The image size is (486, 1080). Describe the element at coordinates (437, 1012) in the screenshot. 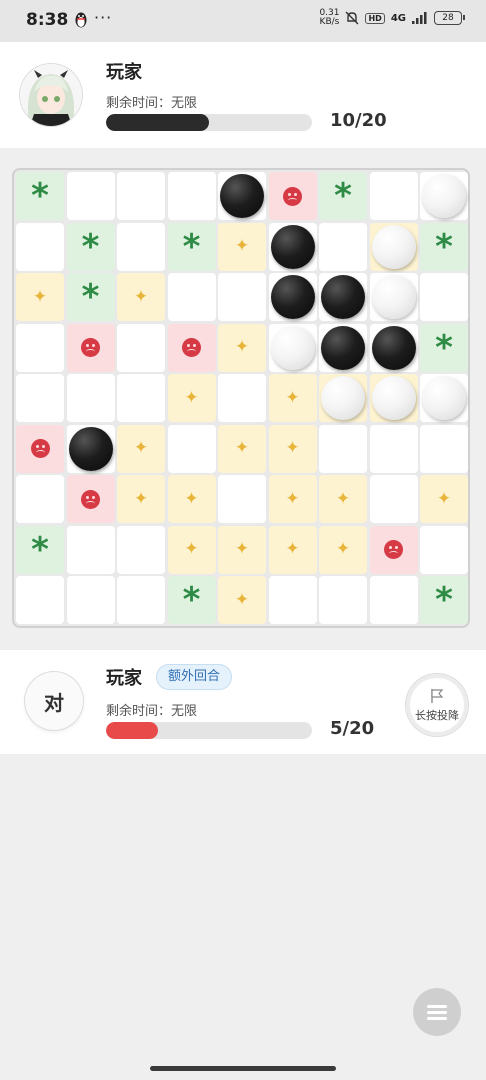

I see `menu-button` at that location.